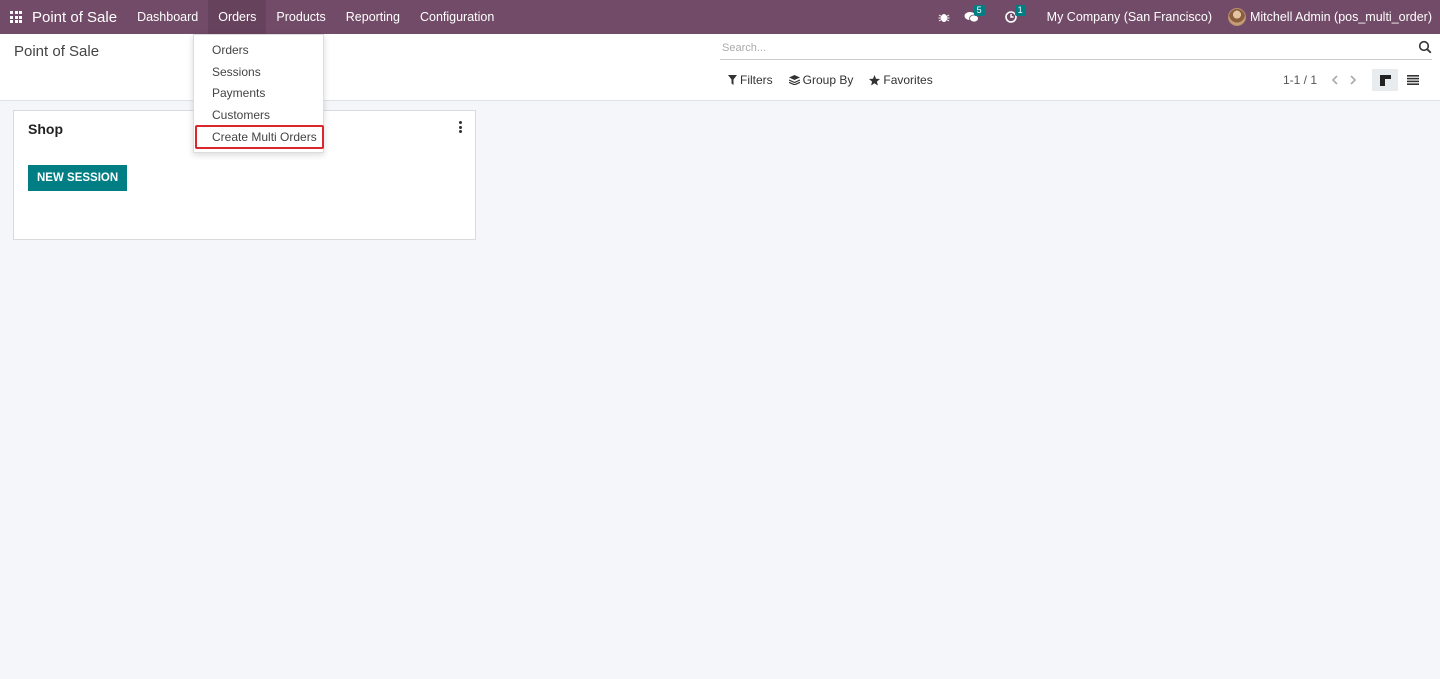  I want to click on avatar, so click(1236, 17).